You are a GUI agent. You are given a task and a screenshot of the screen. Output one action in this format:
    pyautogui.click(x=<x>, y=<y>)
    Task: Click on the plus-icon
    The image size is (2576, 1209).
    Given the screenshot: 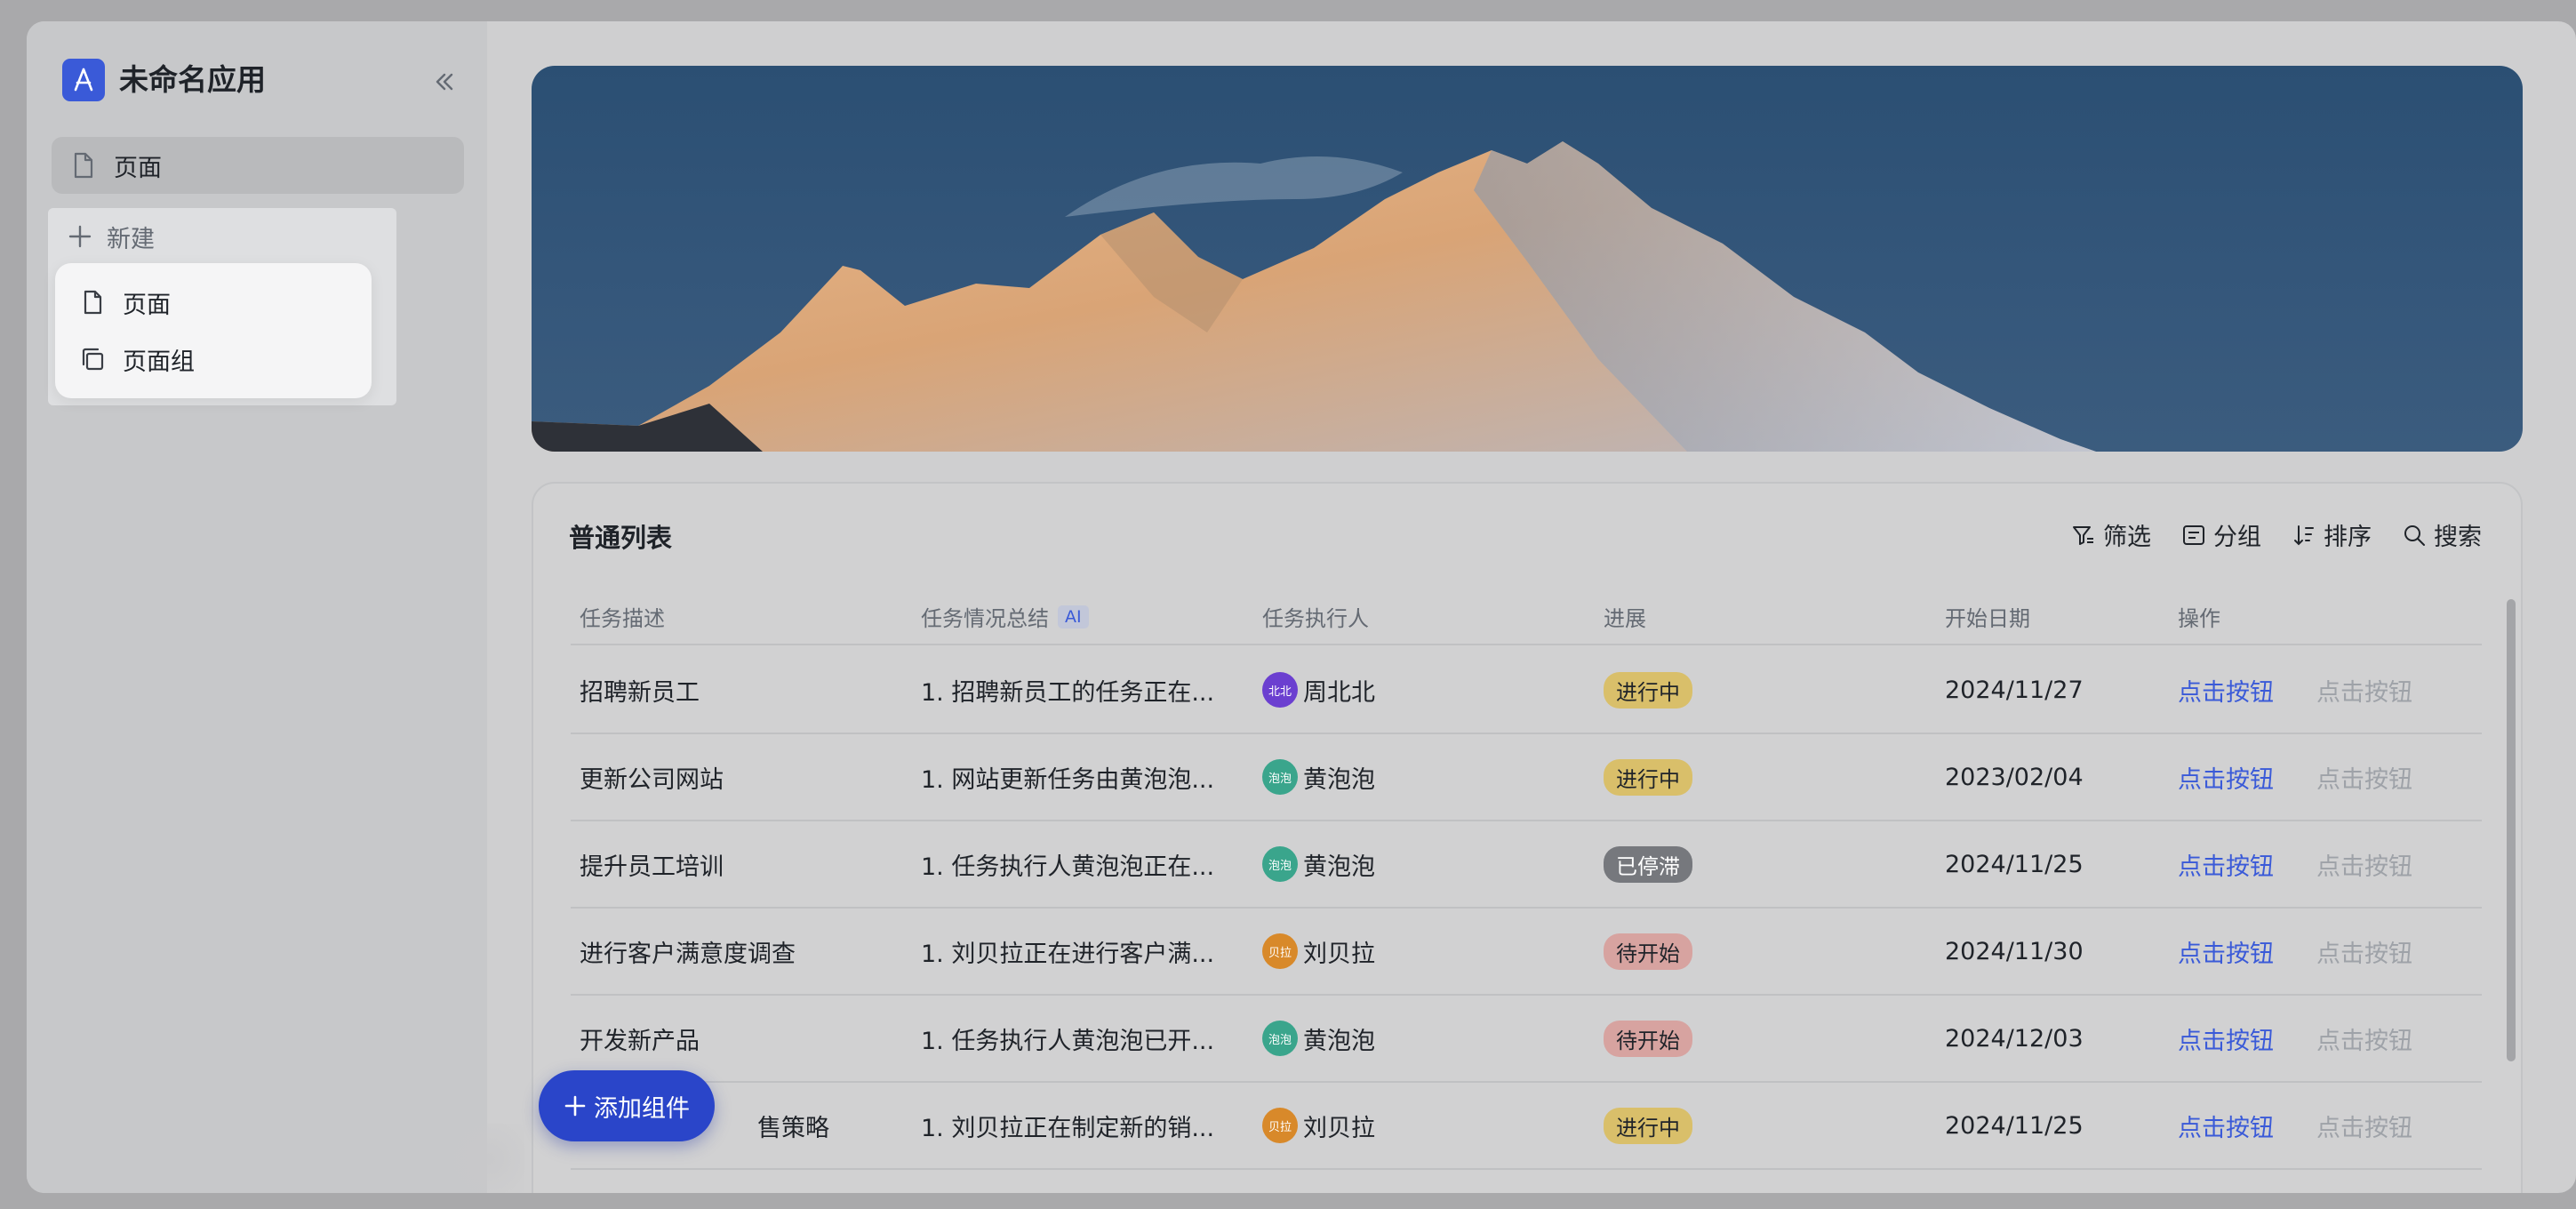 What is the action you would take?
    pyautogui.click(x=575, y=1105)
    